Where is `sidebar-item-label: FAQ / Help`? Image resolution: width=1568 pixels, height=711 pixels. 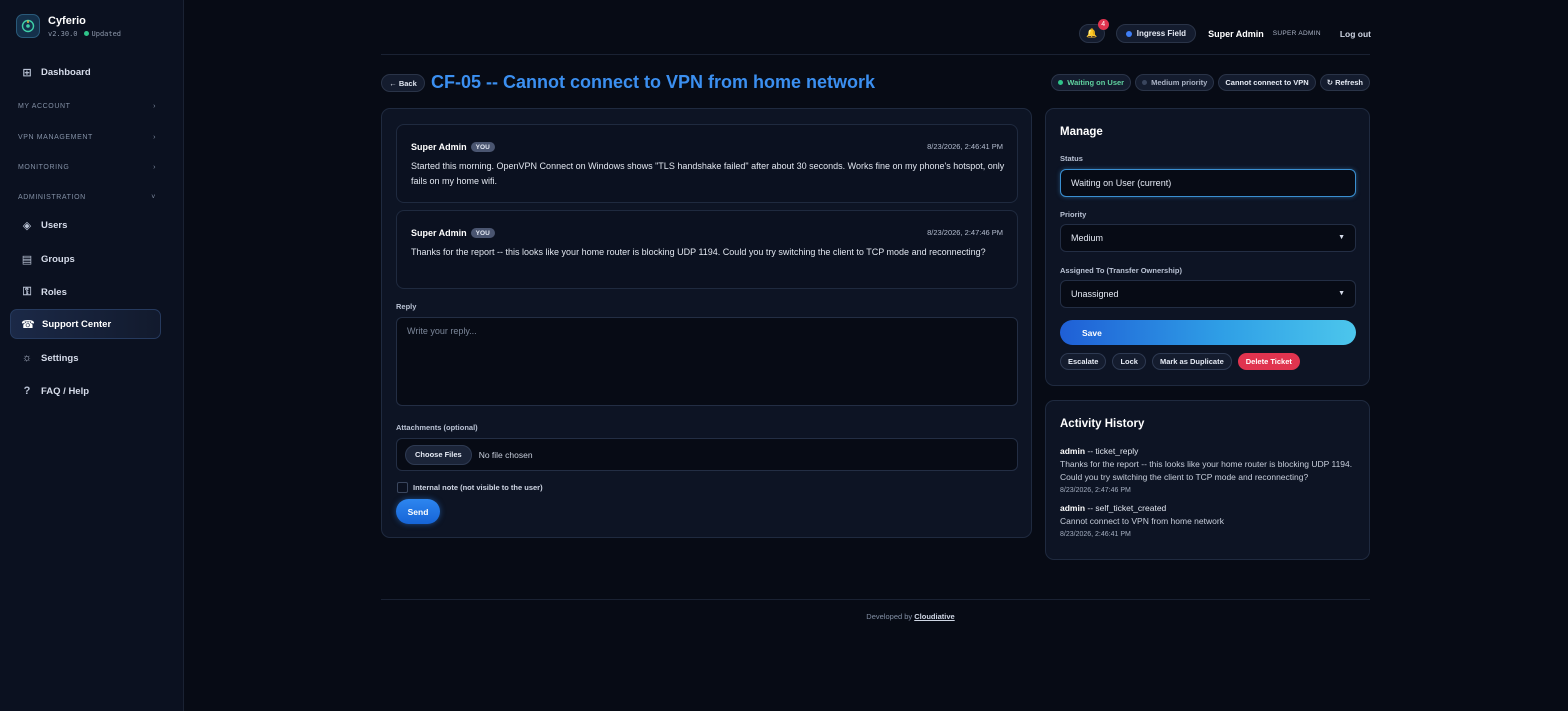 sidebar-item-label: FAQ / Help is located at coordinates (65, 391).